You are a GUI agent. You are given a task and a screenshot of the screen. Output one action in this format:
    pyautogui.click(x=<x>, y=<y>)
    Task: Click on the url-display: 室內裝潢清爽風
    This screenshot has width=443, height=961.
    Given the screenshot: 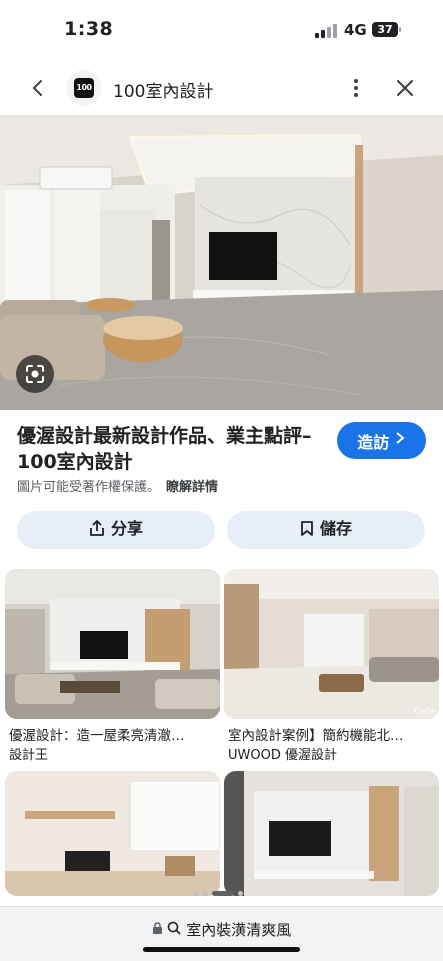 What is the action you would take?
    pyautogui.click(x=221, y=929)
    